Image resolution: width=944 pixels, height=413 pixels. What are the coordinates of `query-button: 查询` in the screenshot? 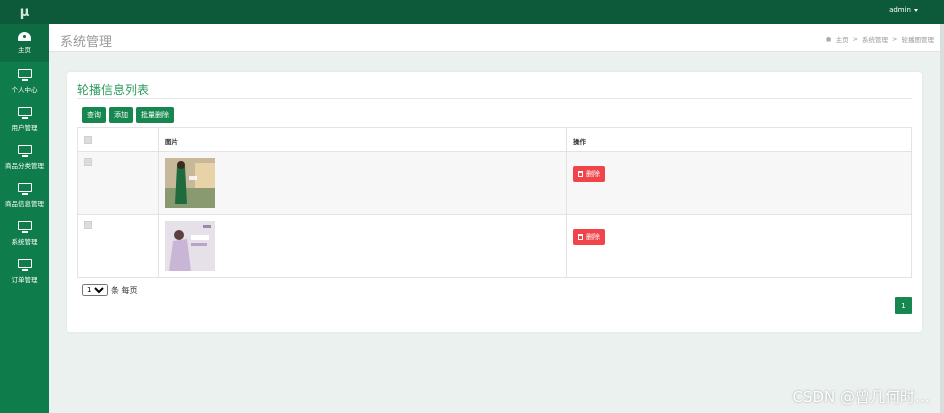 It's located at (94, 115).